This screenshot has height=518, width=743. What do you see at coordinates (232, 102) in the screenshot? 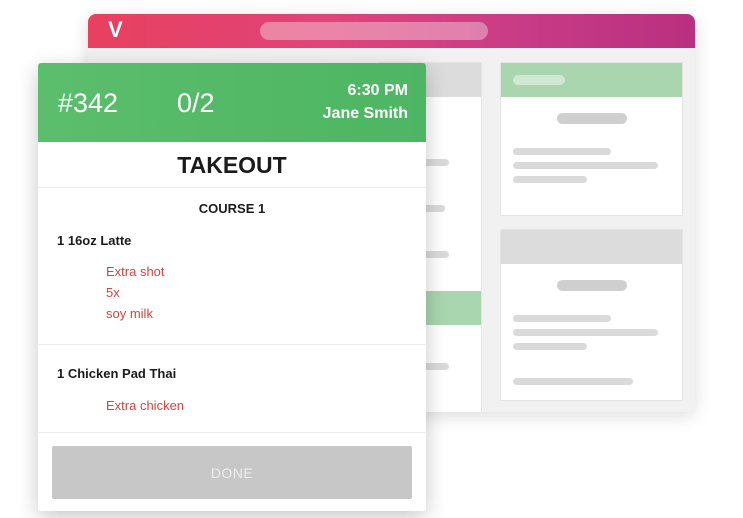
I see `ticket-header: #342 0/2 6:30 PM Jane Smith` at bounding box center [232, 102].